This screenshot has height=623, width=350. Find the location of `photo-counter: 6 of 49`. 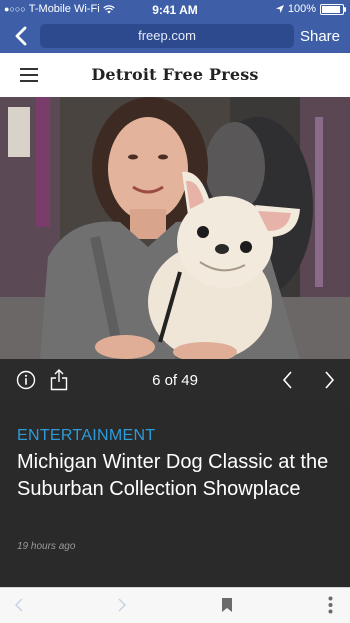

photo-counter: 6 of 49 is located at coordinates (175, 380).